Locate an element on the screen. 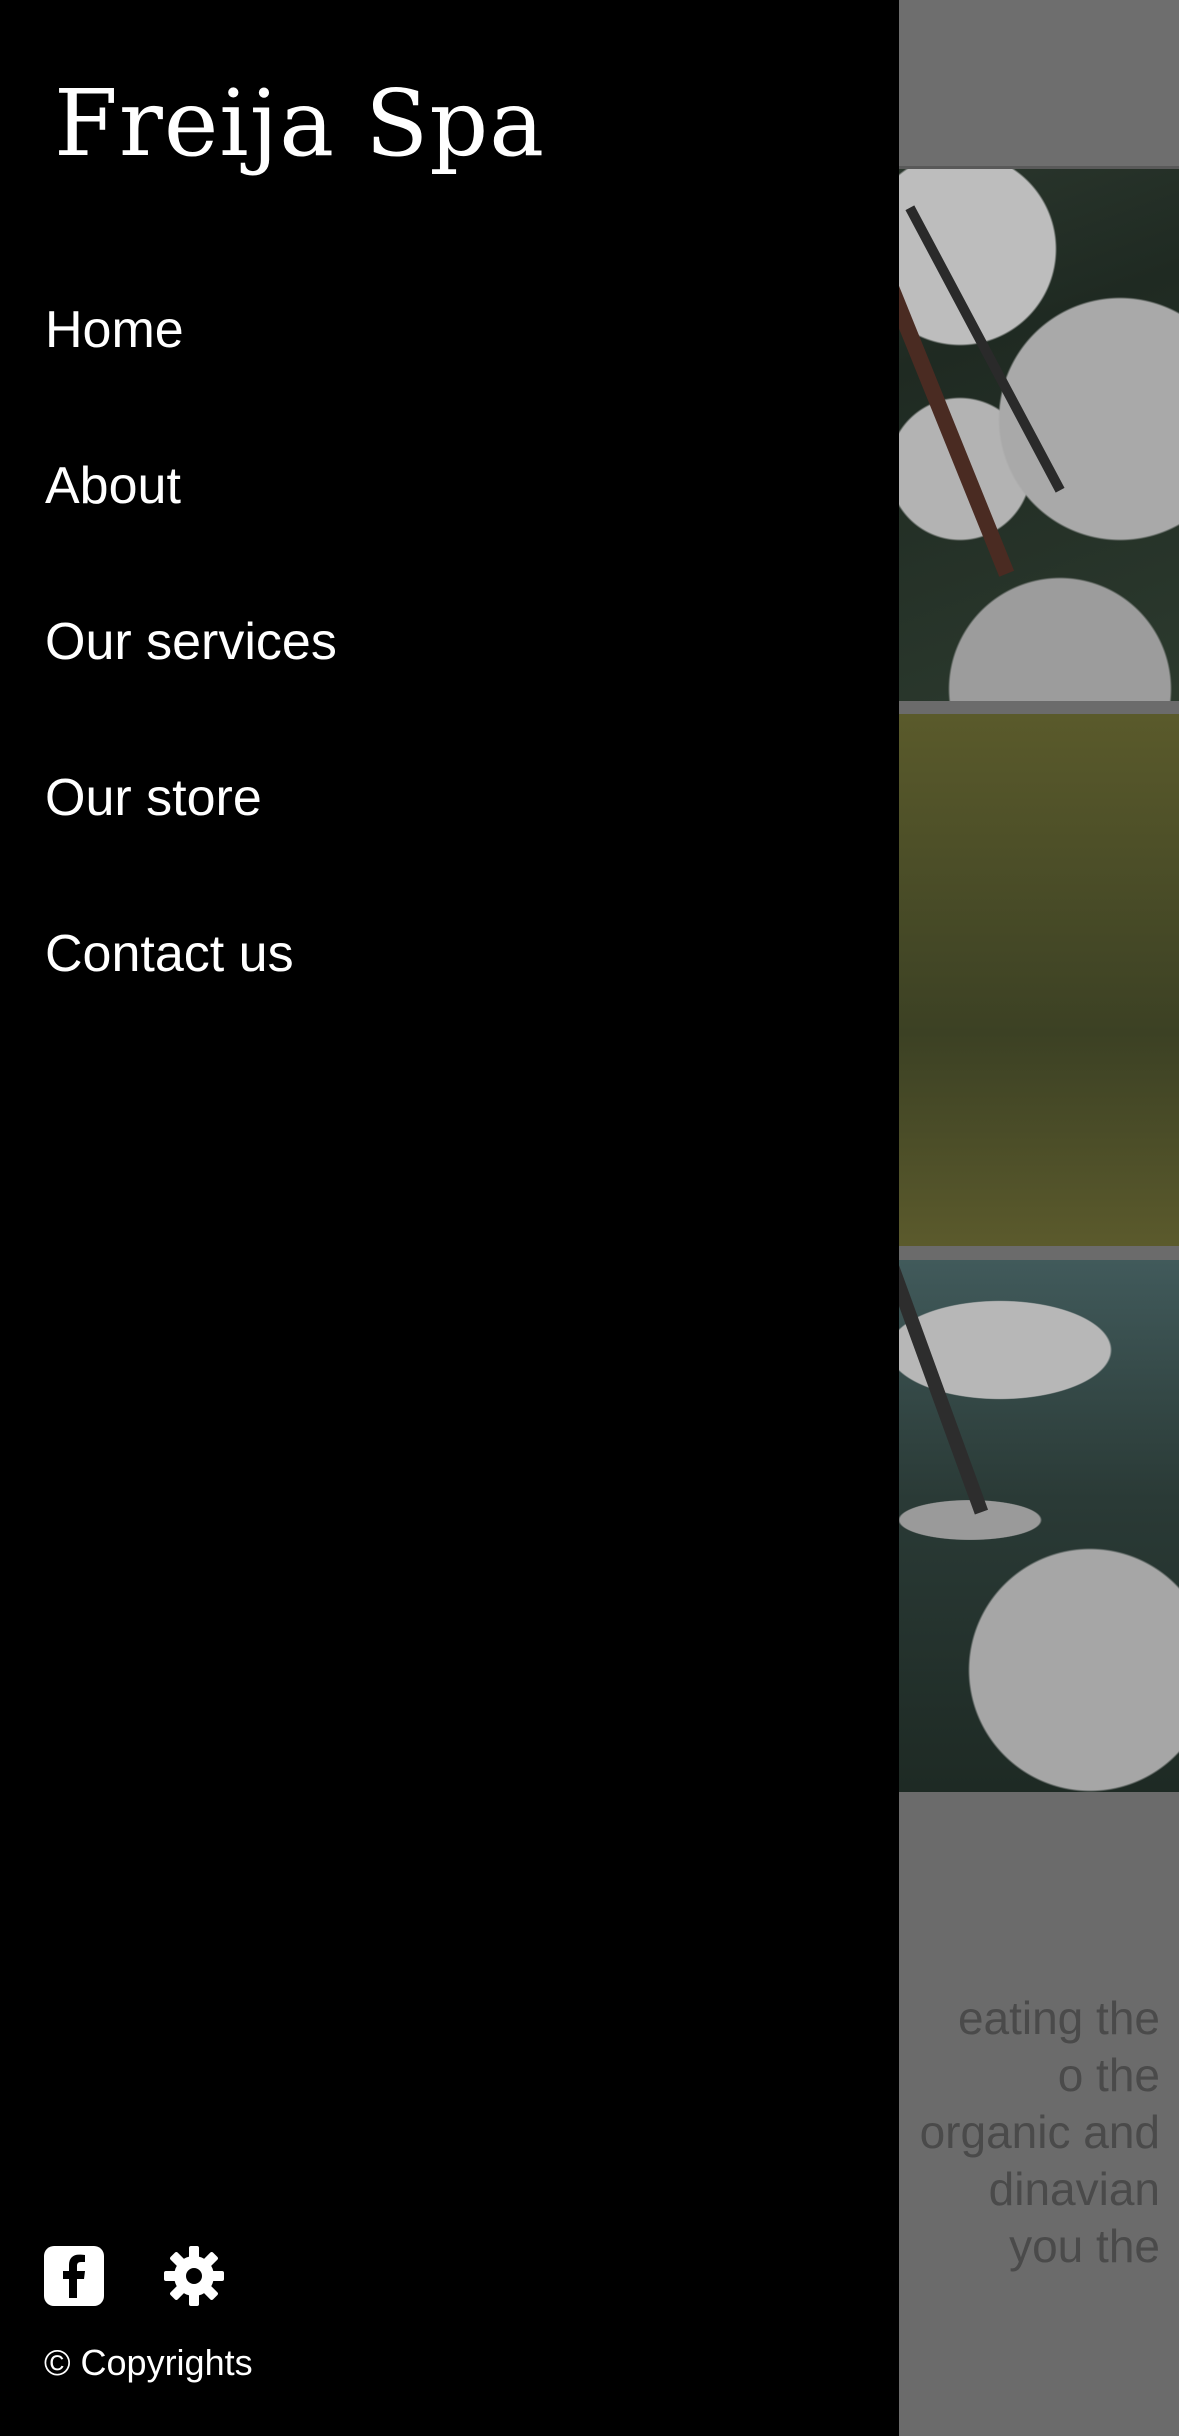  drawer-item-our-services: Our services is located at coordinates (191, 680).